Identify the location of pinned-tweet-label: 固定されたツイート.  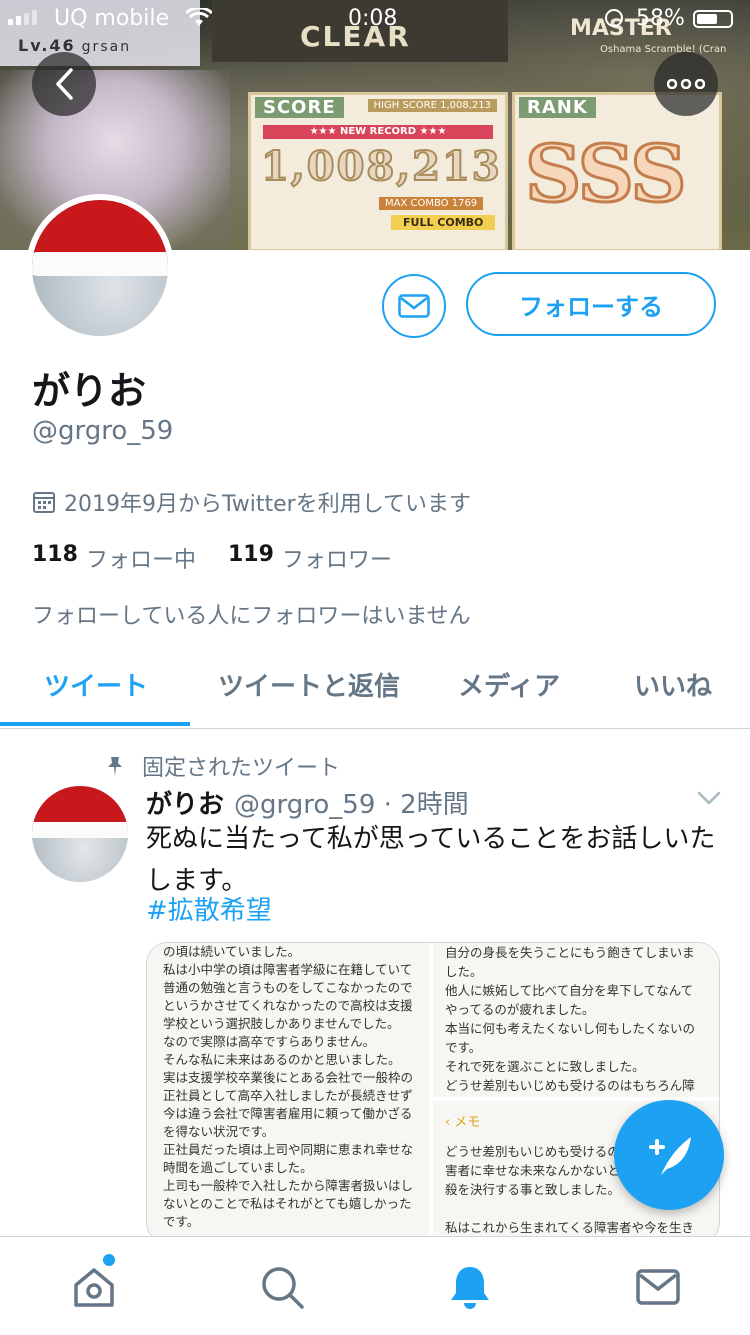
(222, 766).